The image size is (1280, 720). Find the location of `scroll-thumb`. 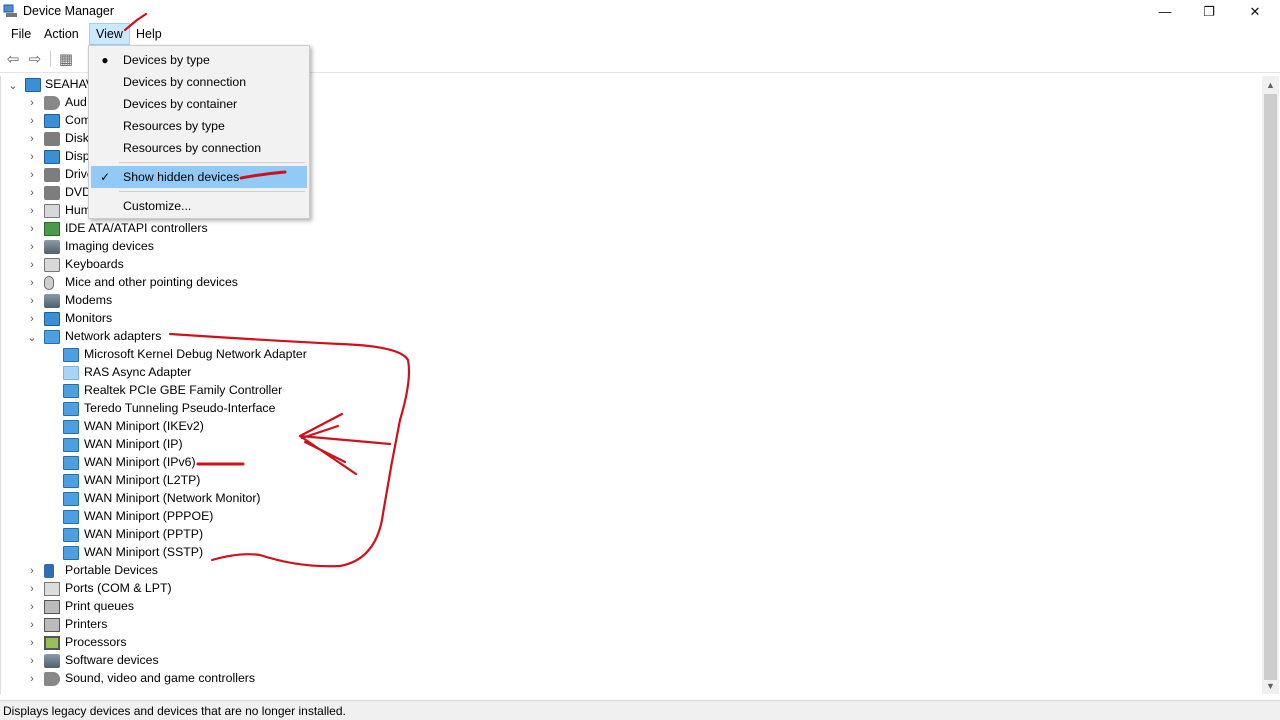

scroll-thumb is located at coordinates (1270, 387).